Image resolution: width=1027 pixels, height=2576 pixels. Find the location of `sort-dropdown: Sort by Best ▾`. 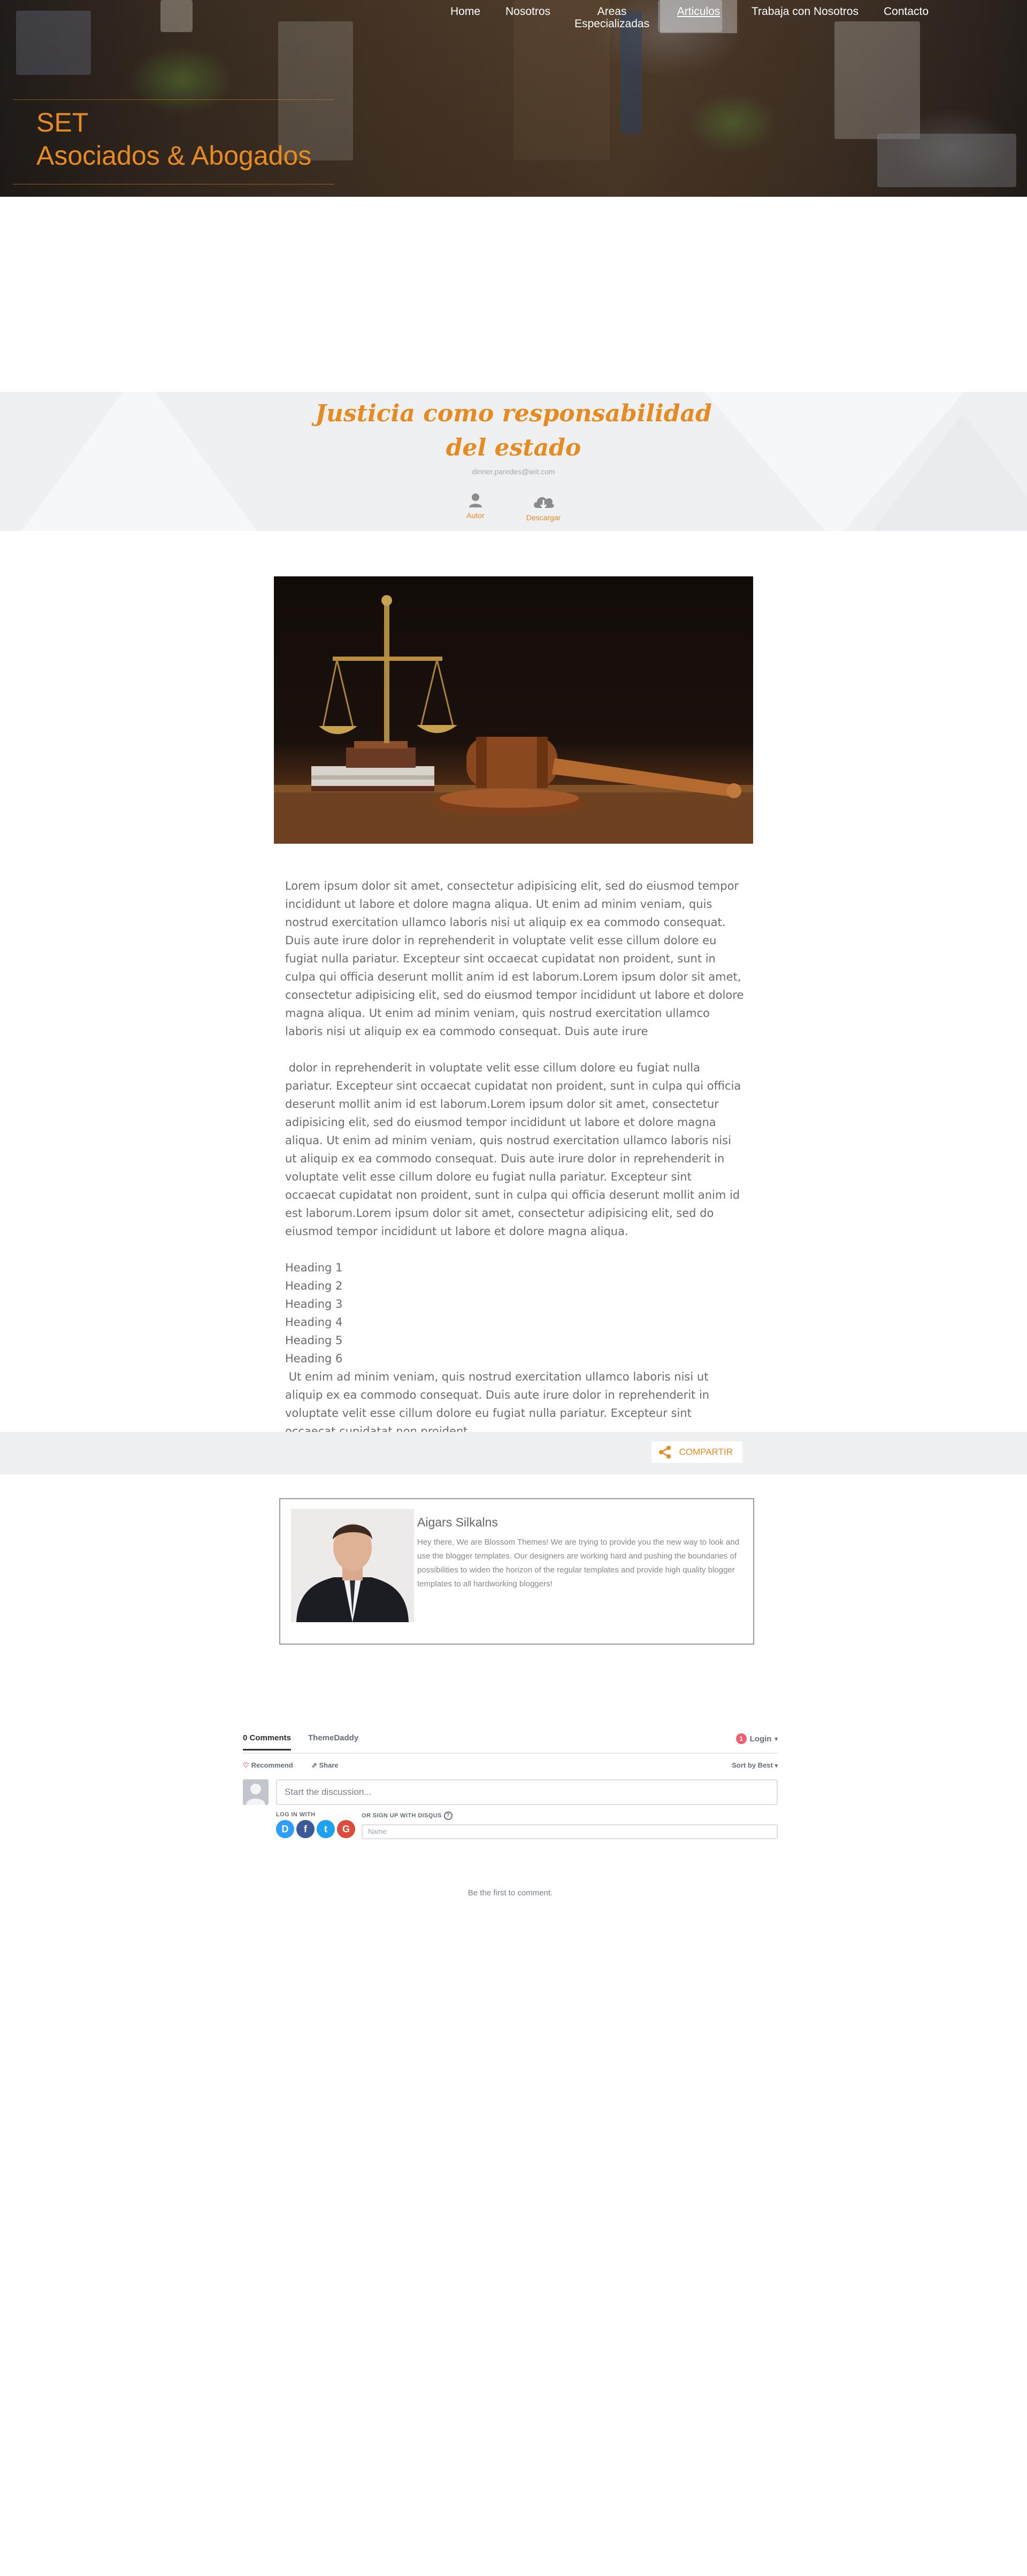

sort-dropdown: Sort by Best ▾ is located at coordinates (755, 1765).